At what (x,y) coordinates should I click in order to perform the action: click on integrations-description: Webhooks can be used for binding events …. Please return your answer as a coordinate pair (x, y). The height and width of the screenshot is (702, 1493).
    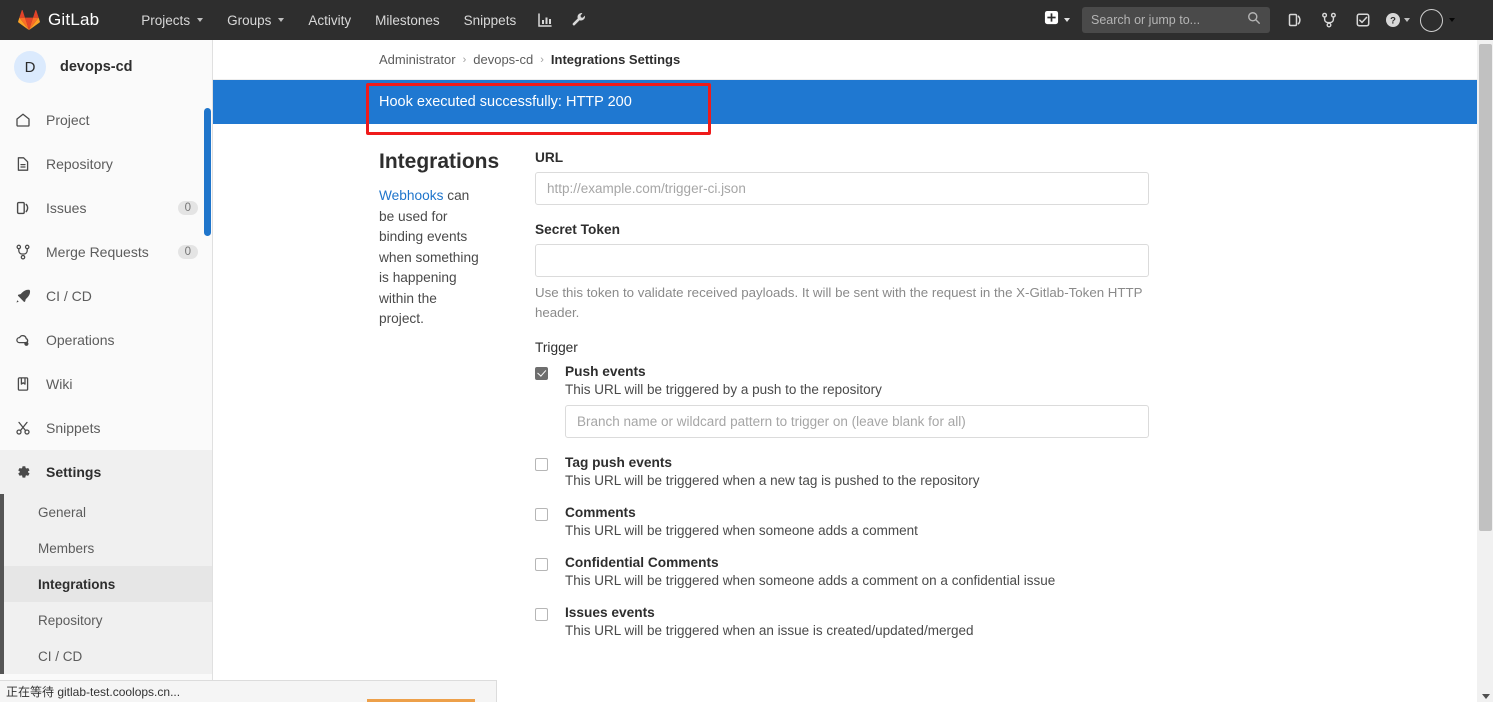
    Looking at the image, I should click on (432, 258).